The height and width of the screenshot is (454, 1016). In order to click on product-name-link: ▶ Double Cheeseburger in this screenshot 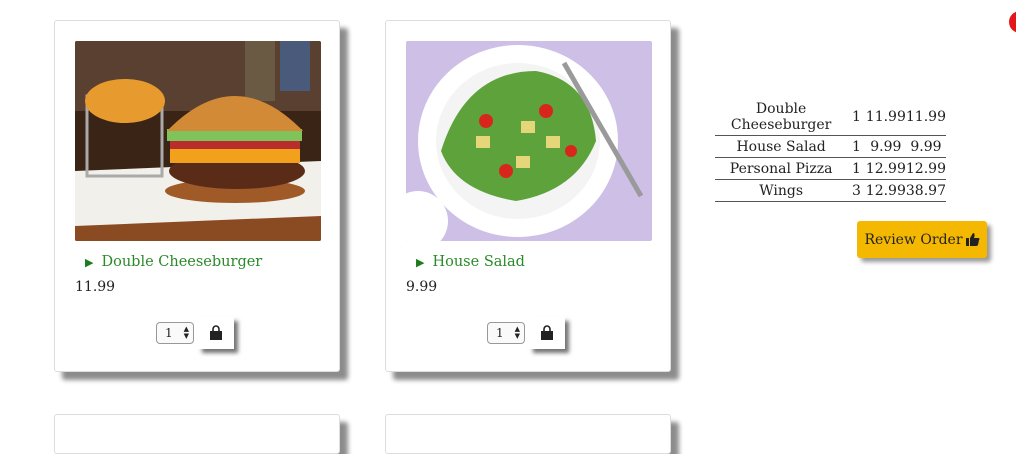, I will do `click(173, 262)`.